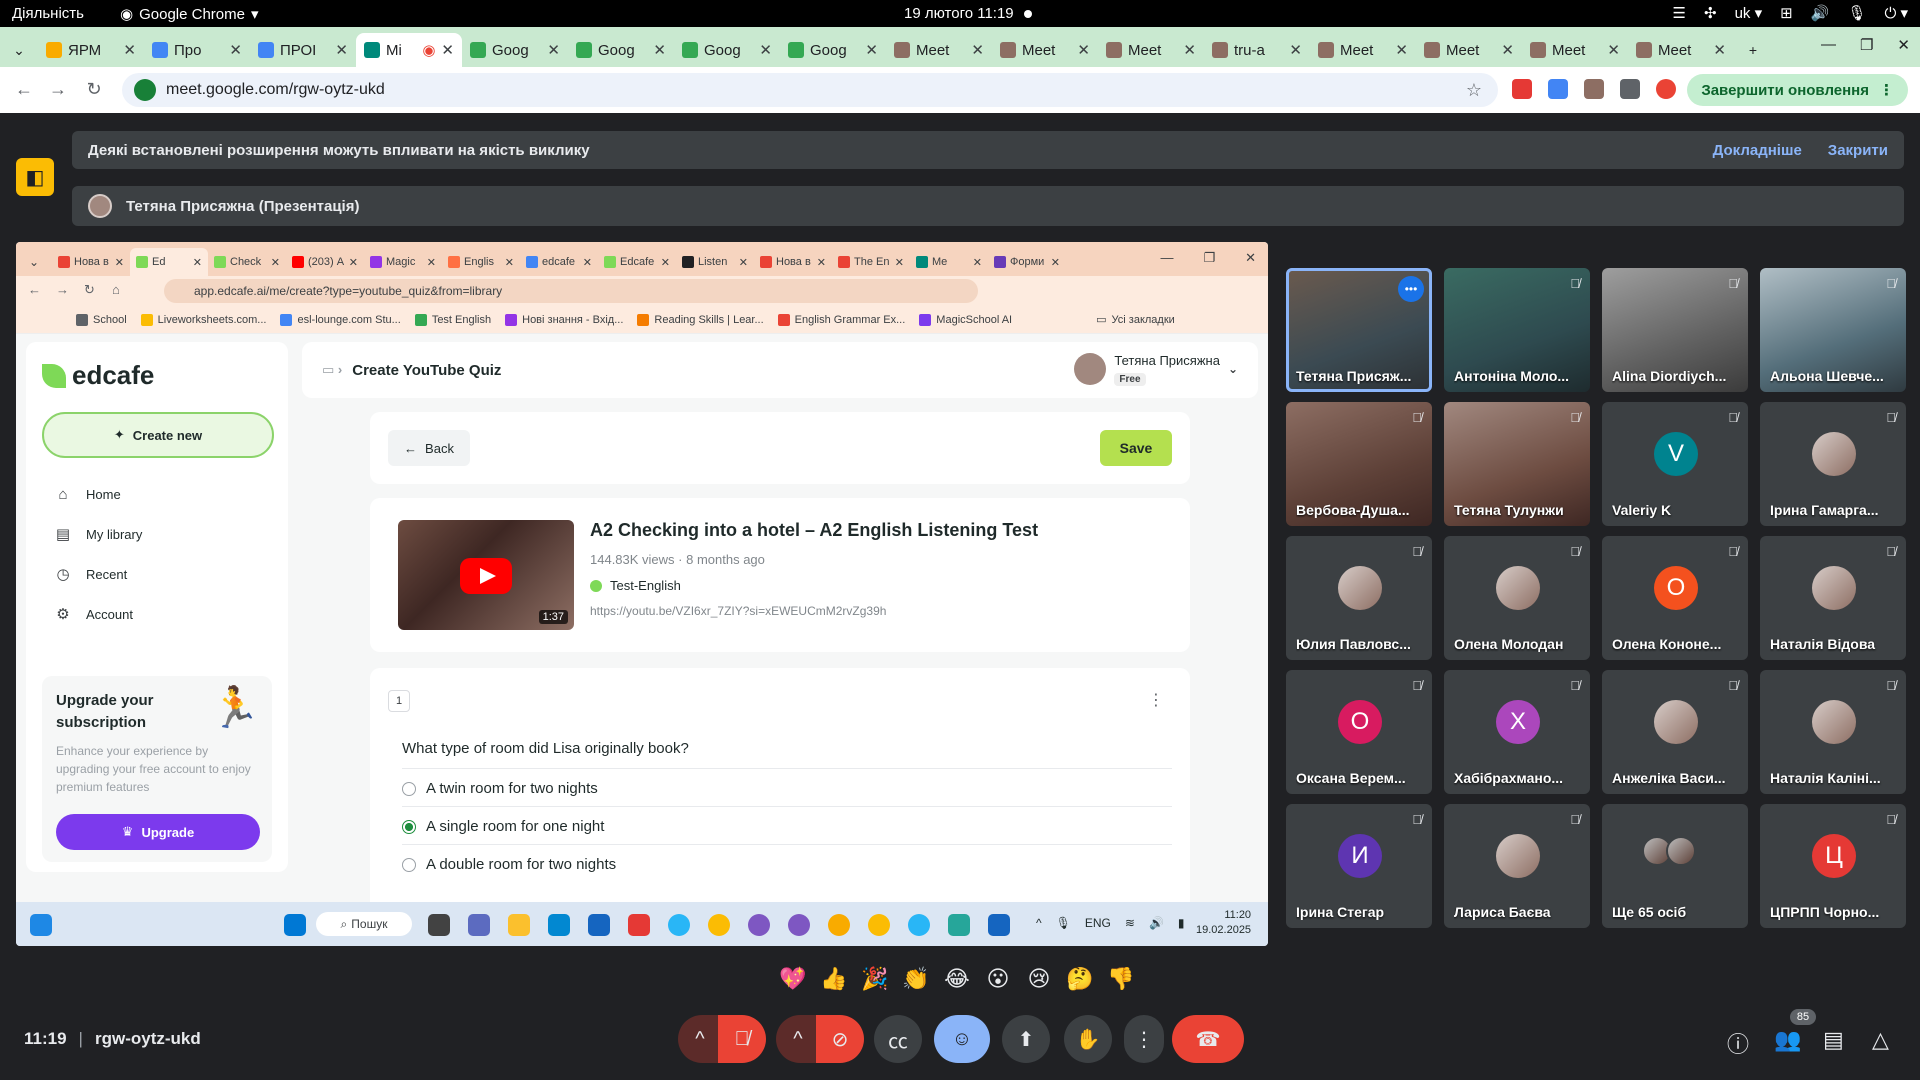 Image resolution: width=1920 pixels, height=1080 pixels. I want to click on save-button: Save, so click(1136, 448).